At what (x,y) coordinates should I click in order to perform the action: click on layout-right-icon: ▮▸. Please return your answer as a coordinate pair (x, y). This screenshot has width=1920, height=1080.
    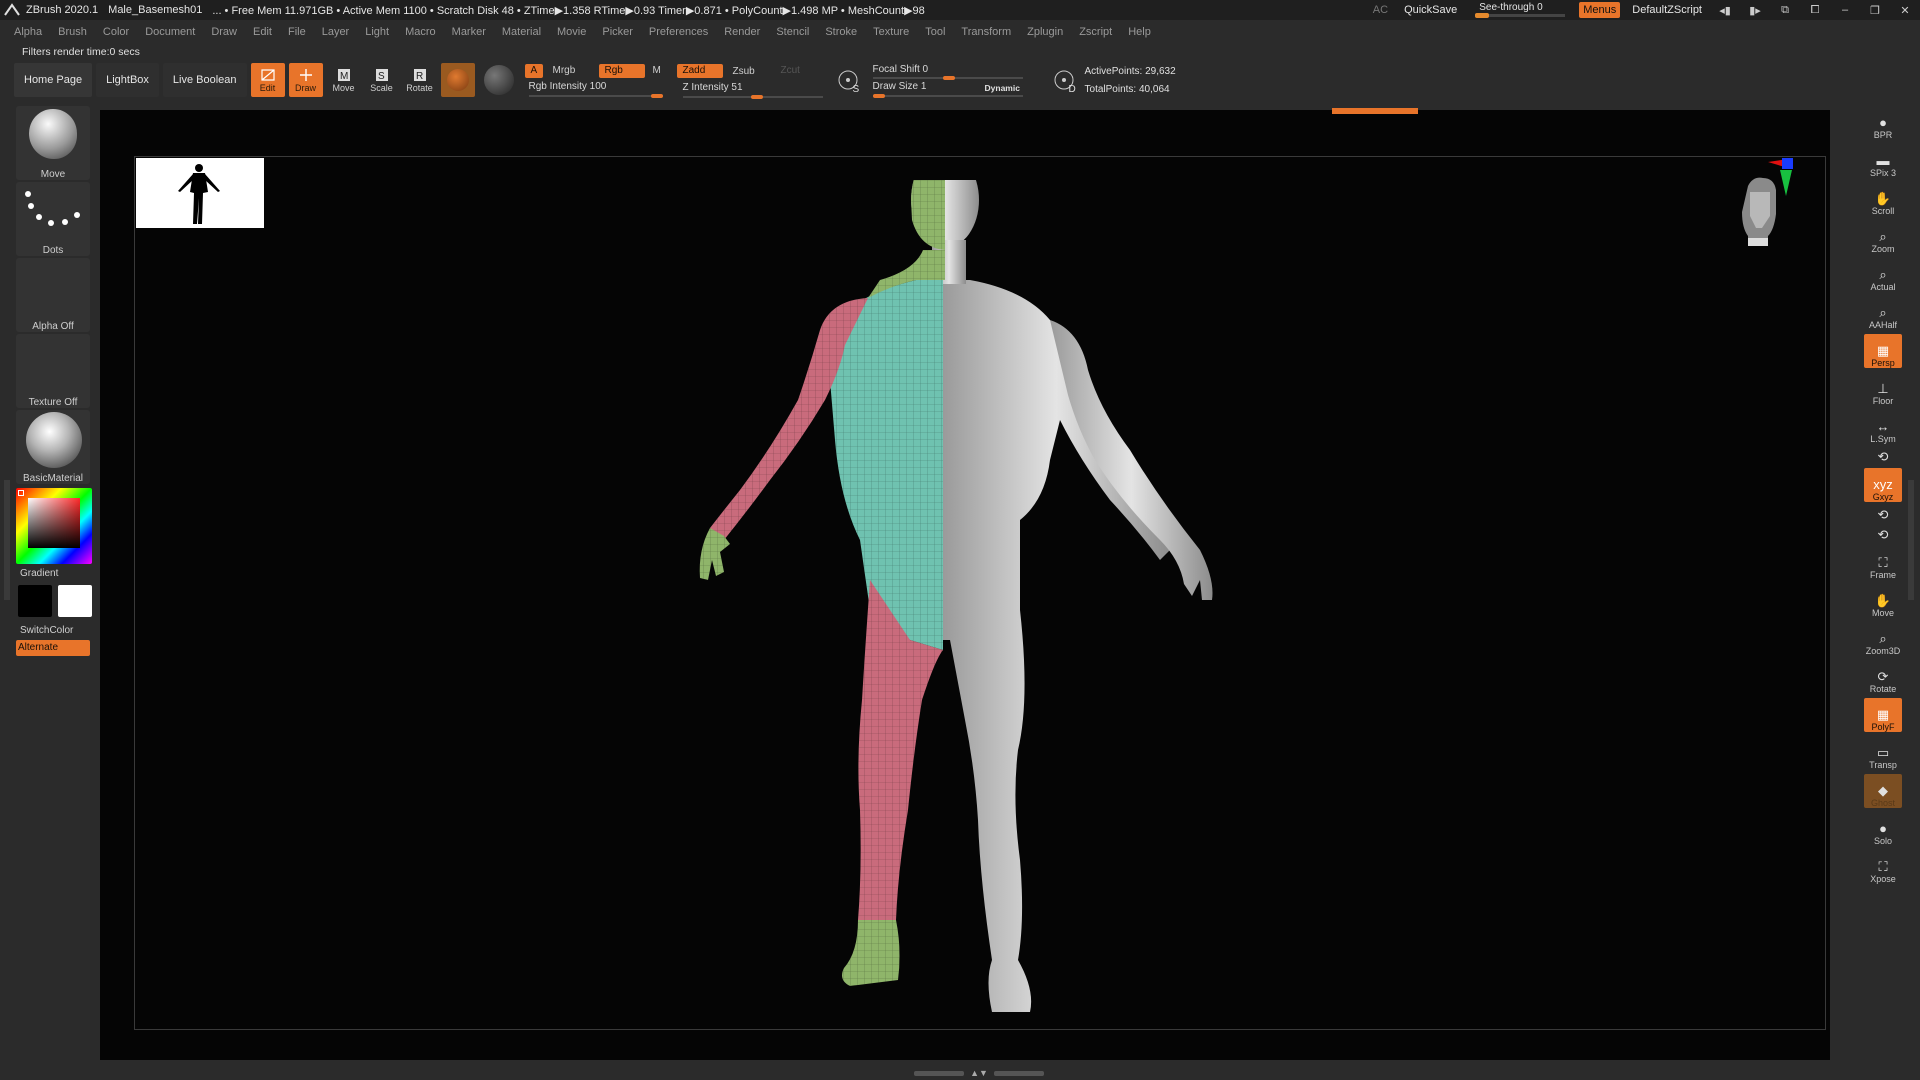
    Looking at the image, I should click on (1755, 10).